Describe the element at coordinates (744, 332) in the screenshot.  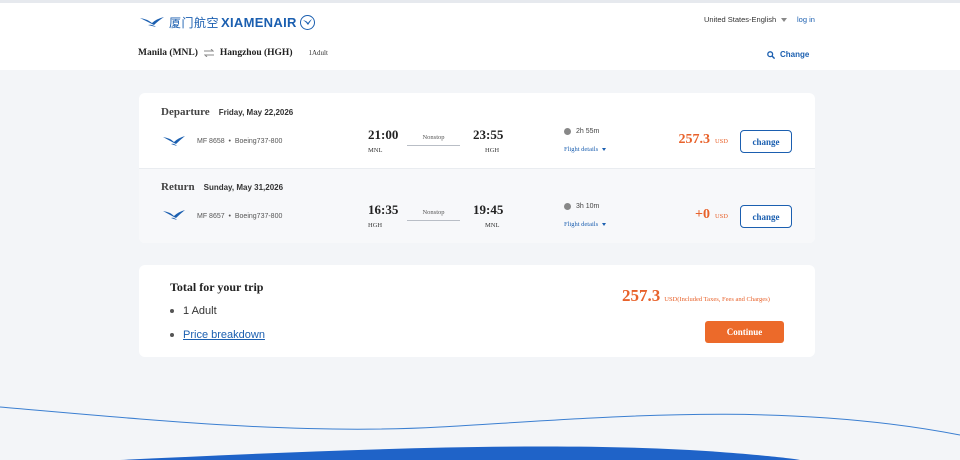
I see `continue-button: Continue` at that location.